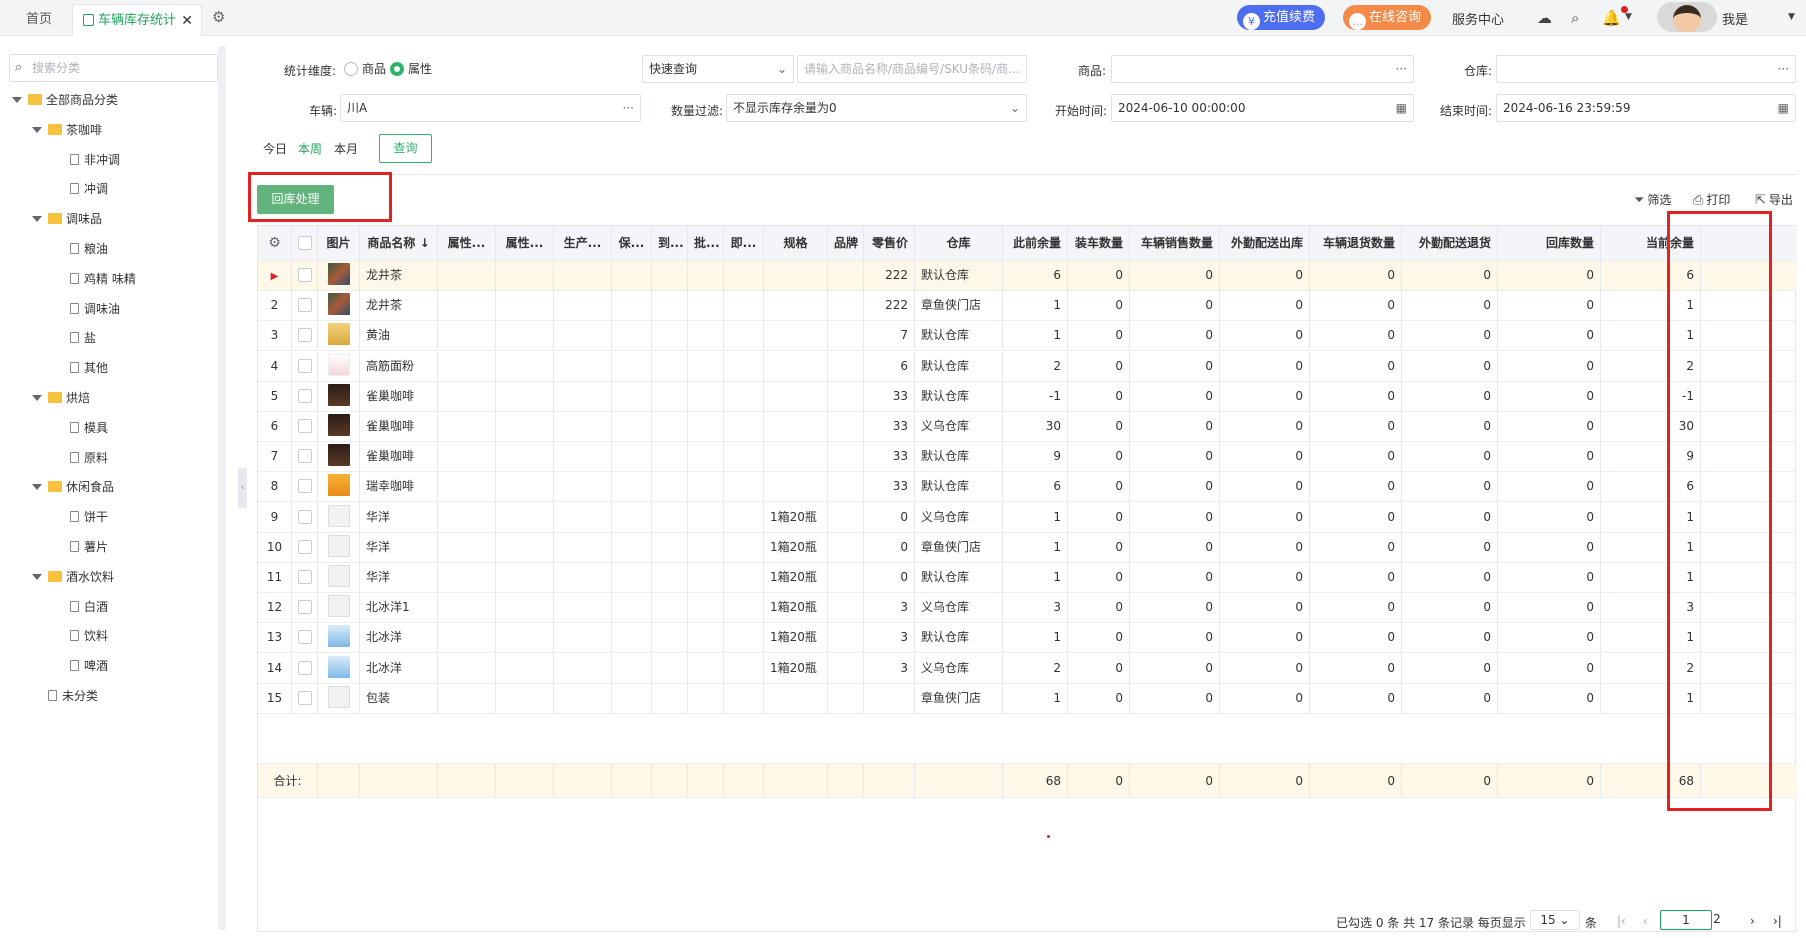 The width and height of the screenshot is (1806, 938). Describe the element at coordinates (1027, 638) in the screenshot. I see `table-row: 13 北冰洋 1箱20瓶 3 默认仓库 1 0 0 0 0 0 0 1` at that location.